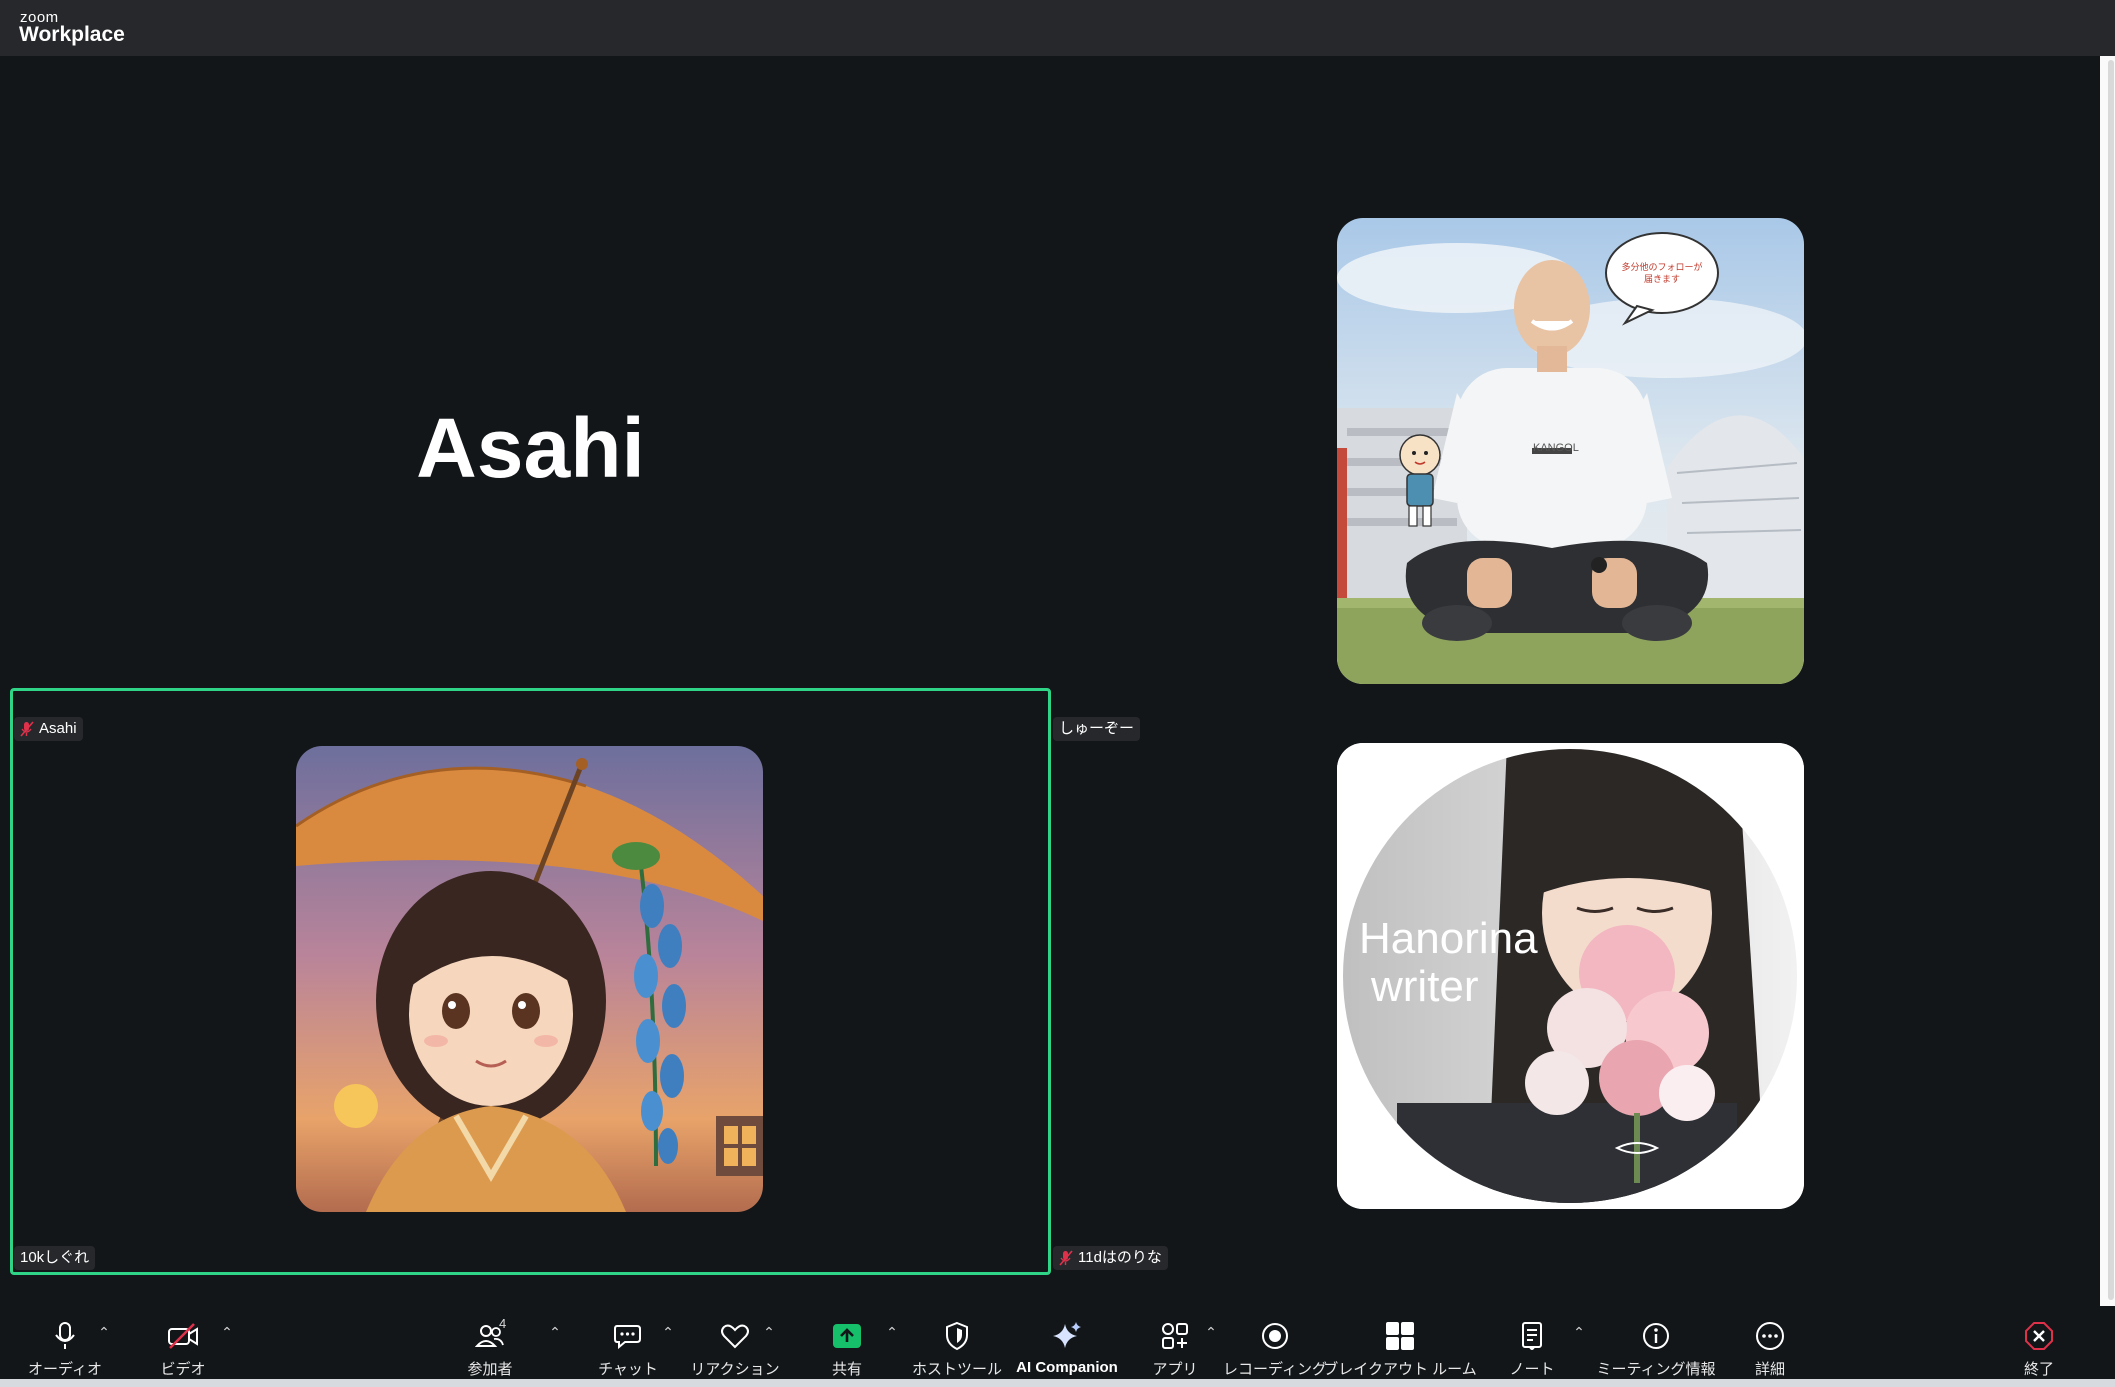 The width and height of the screenshot is (2115, 1387). I want to click on shield-icon, so click(957, 1335).